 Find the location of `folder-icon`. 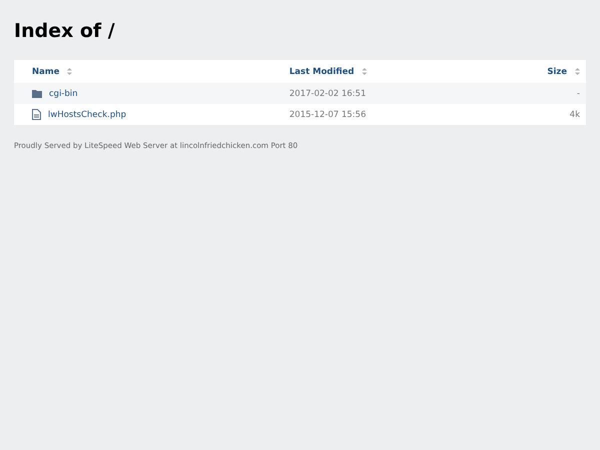

folder-icon is located at coordinates (37, 93).